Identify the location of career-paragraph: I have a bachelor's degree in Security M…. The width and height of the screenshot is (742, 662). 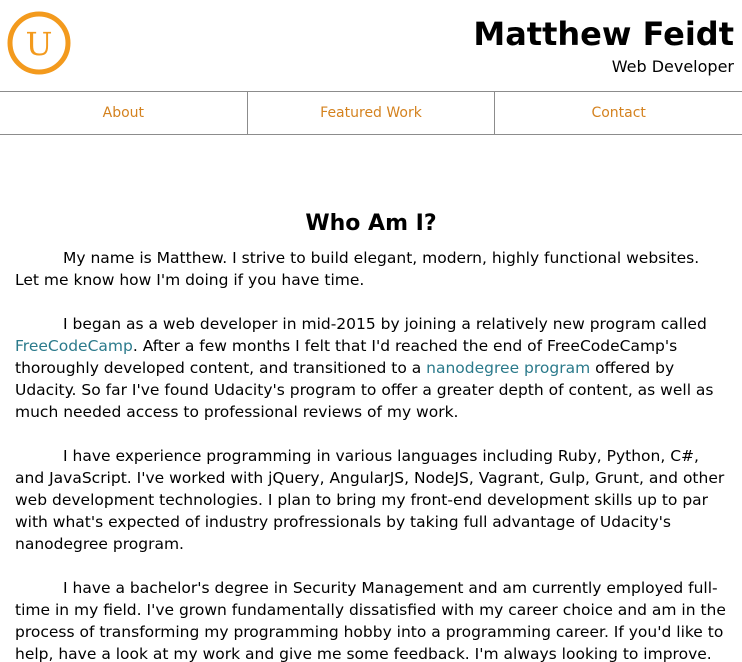
(370, 620).